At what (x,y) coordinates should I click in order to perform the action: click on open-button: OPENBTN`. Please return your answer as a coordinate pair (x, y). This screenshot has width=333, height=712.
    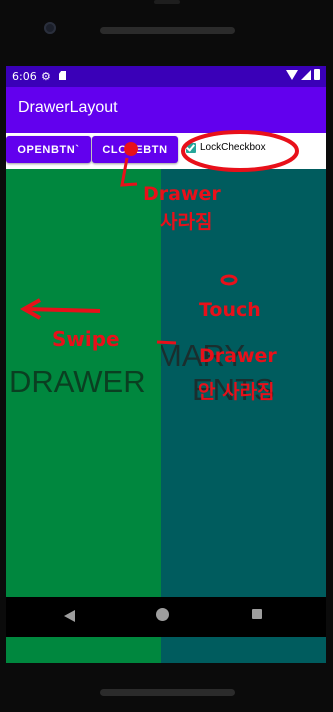
    Looking at the image, I should click on (48, 149).